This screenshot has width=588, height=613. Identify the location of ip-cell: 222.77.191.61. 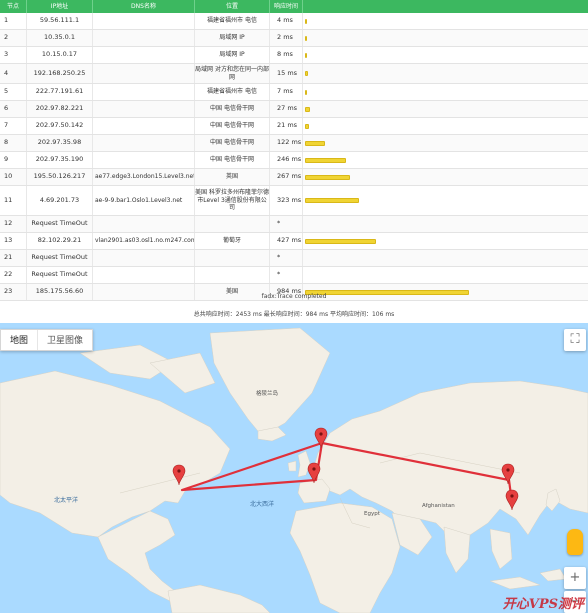
(60, 92).